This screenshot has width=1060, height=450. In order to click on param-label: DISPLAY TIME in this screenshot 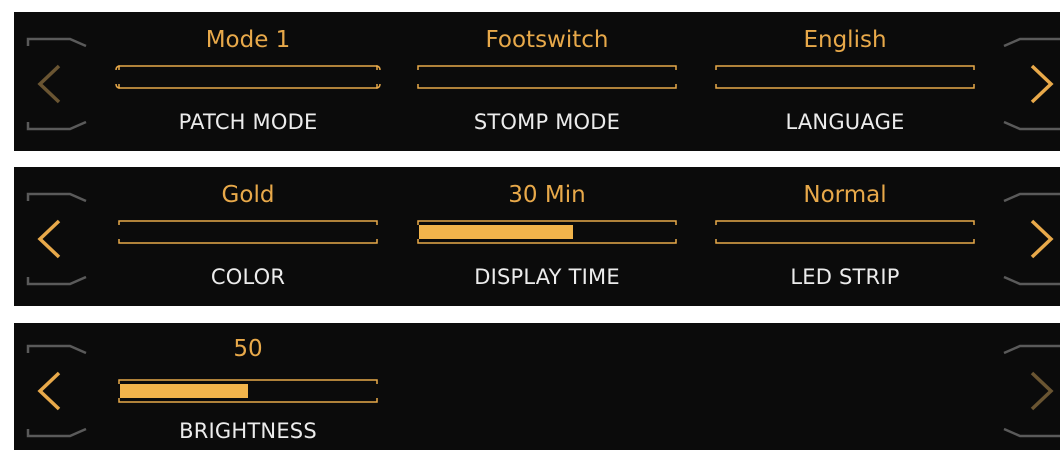, I will do `click(547, 277)`.